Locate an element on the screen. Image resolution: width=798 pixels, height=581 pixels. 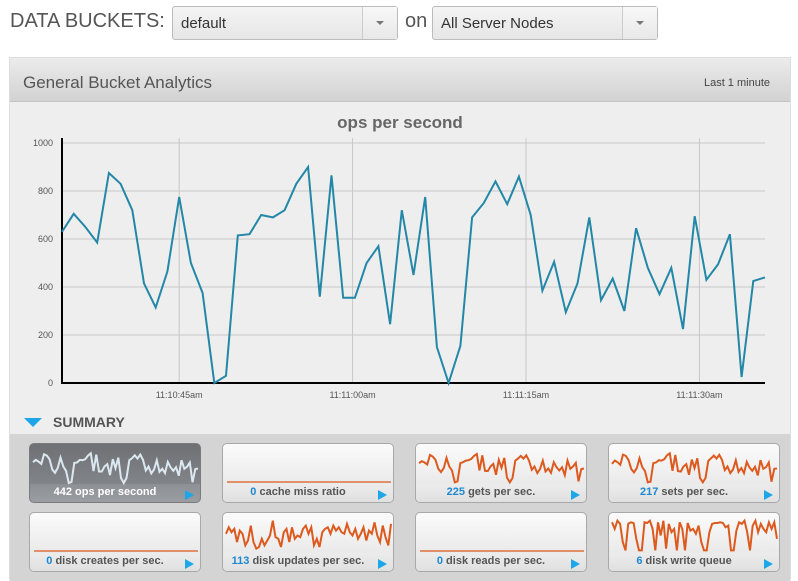
server-nodes-dropdown-button is located at coordinates (639, 23).